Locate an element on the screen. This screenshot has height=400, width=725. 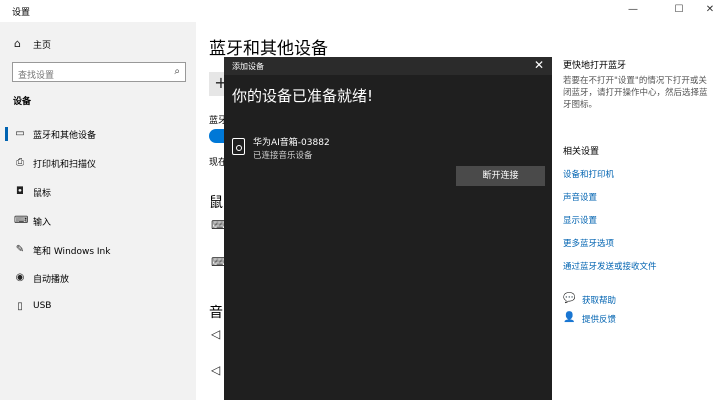
audio-section-heading: 音 is located at coordinates (216, 313).